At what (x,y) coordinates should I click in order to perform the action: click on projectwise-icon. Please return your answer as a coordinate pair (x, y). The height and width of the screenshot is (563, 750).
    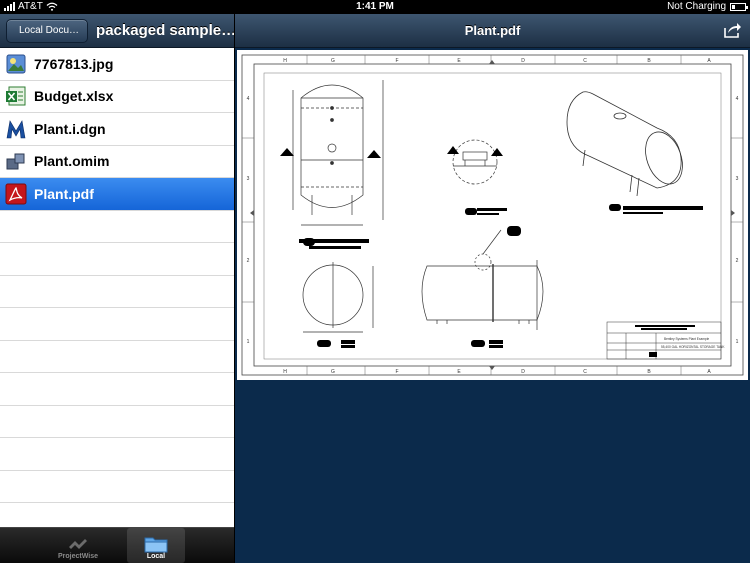
    Looking at the image, I should click on (78, 544).